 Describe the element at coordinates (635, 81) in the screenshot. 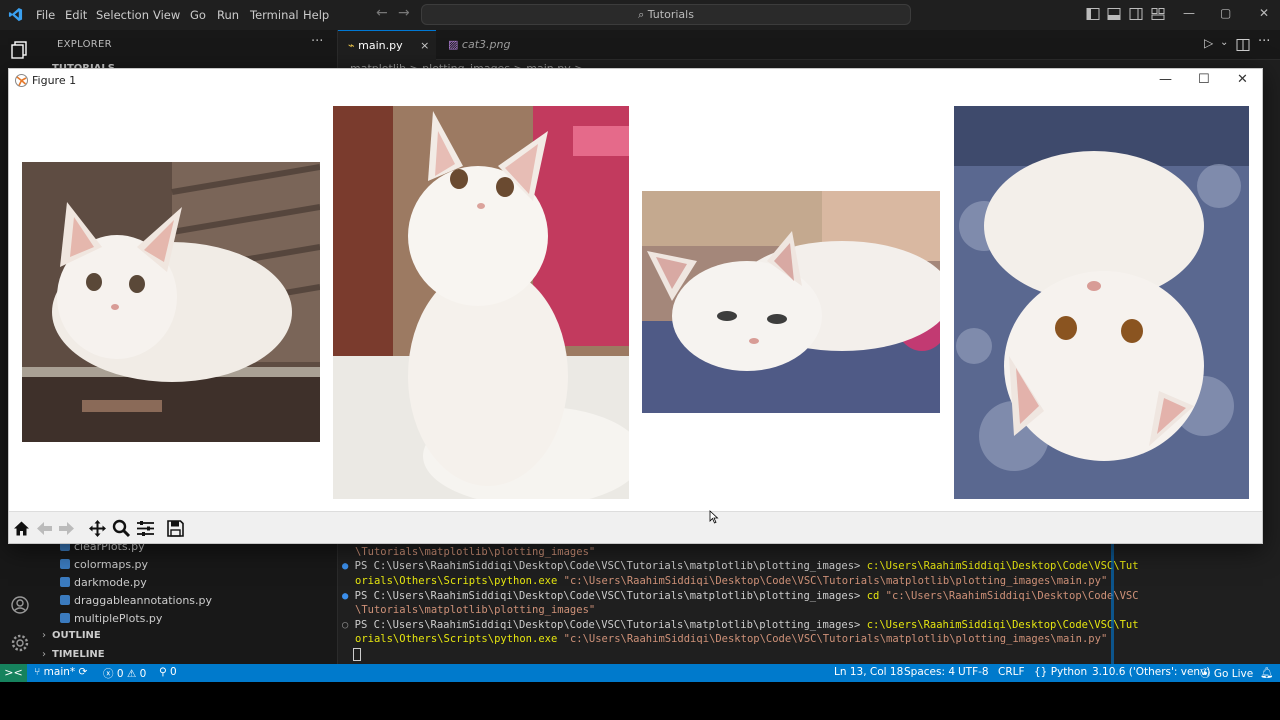

I see `figure-titlebar: Figure 1 — ☐ ✕` at that location.